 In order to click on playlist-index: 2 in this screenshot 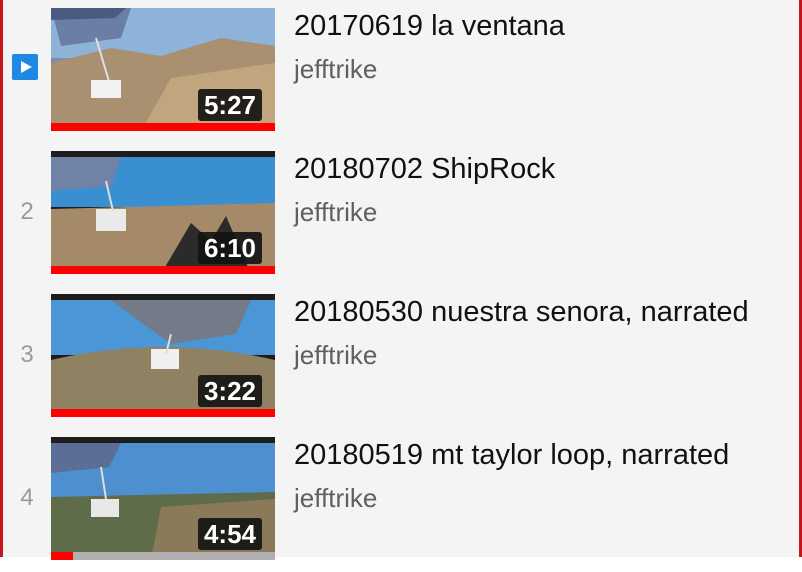, I will do `click(27, 211)`.